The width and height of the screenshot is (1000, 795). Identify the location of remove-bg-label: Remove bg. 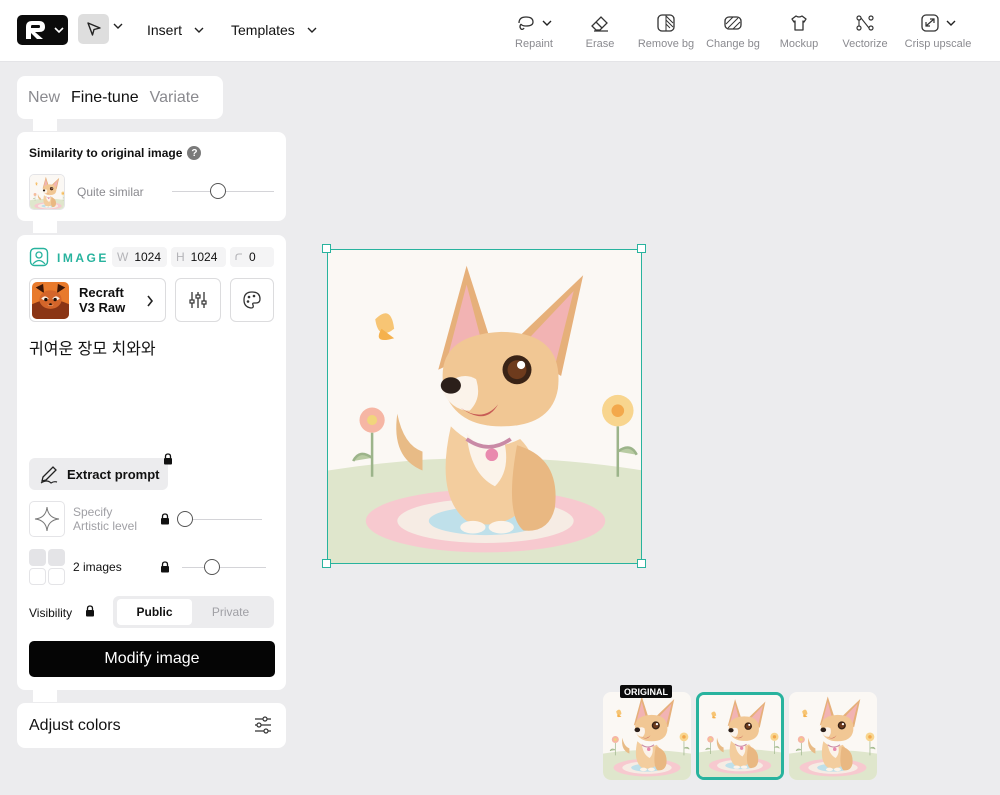
(666, 44).